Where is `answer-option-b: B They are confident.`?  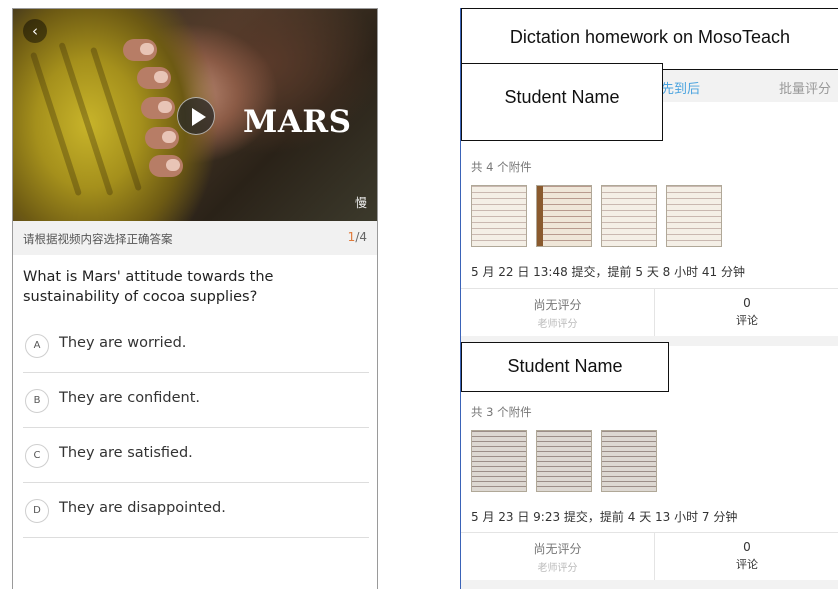
answer-option-b: B They are confident. is located at coordinates (196, 400).